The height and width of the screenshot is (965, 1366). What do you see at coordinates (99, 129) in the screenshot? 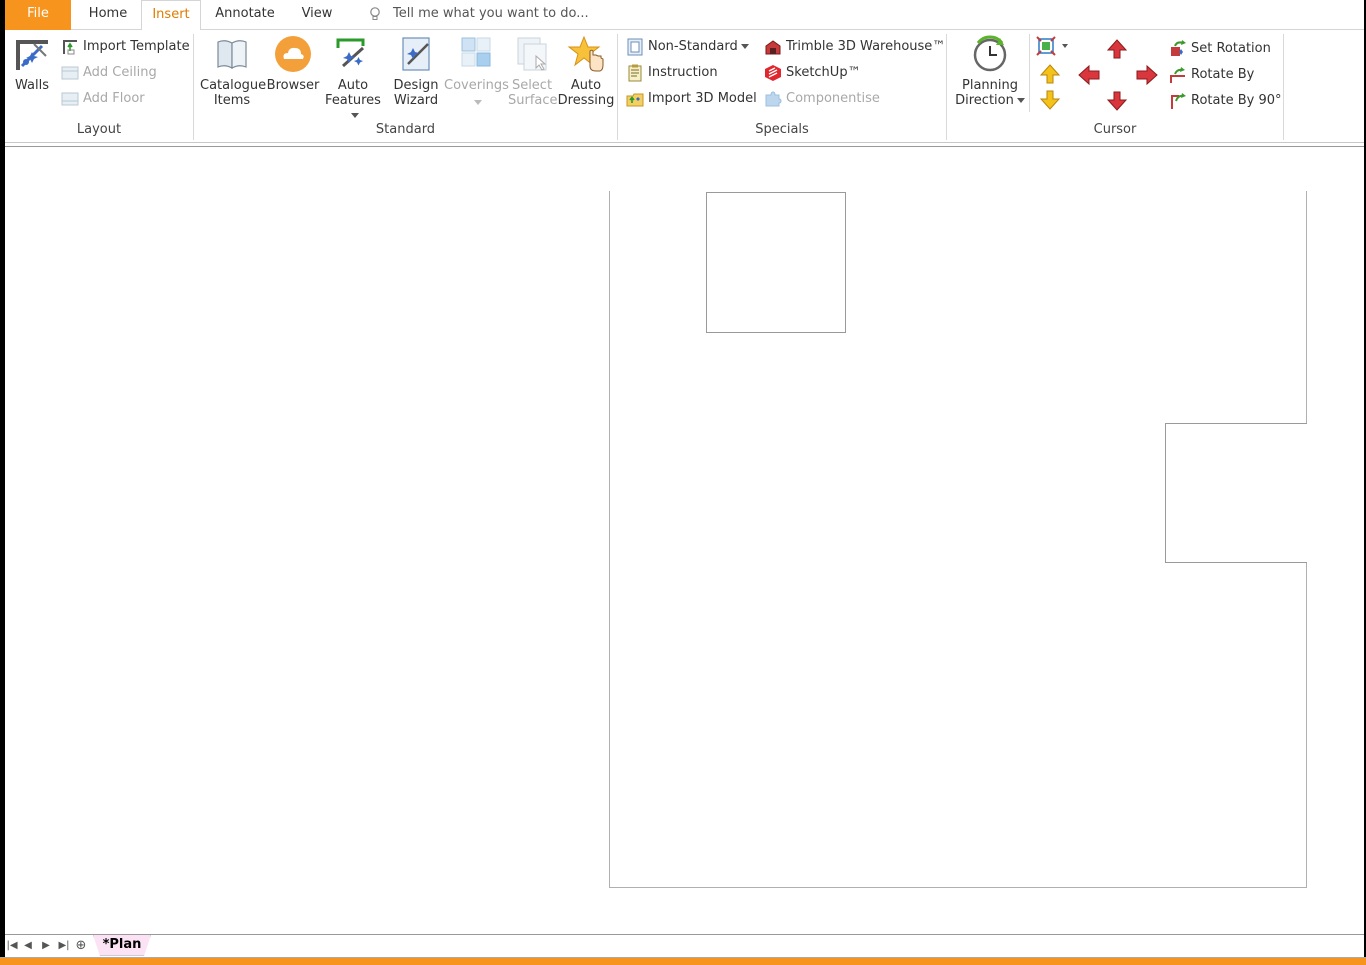
I see `group-label-layout: Layout` at bounding box center [99, 129].